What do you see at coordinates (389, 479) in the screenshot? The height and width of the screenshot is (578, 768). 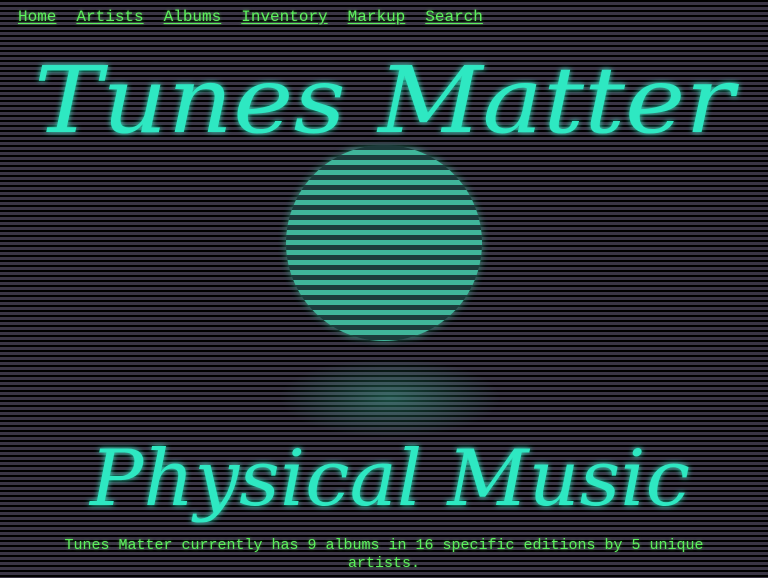 I see `hero-subtitle: Physical Music` at bounding box center [389, 479].